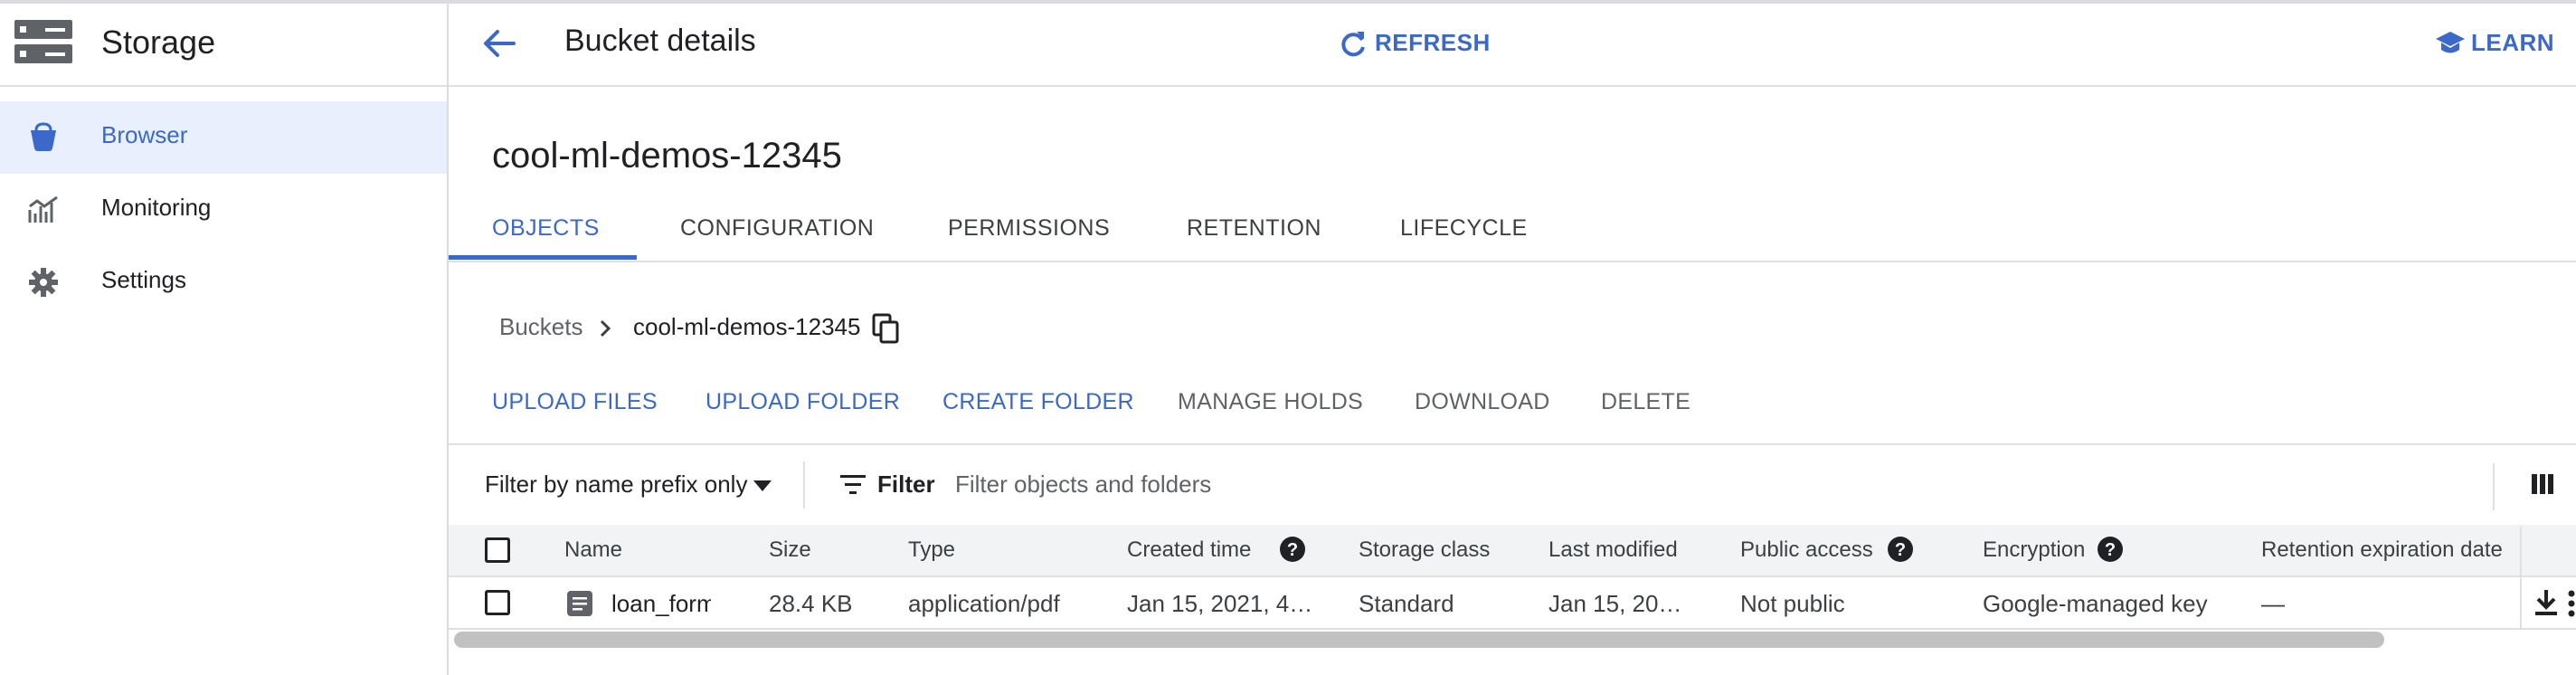 The width and height of the screenshot is (2576, 675). Describe the element at coordinates (1407, 603) in the screenshot. I see `cell-storage-class: Standard` at that location.